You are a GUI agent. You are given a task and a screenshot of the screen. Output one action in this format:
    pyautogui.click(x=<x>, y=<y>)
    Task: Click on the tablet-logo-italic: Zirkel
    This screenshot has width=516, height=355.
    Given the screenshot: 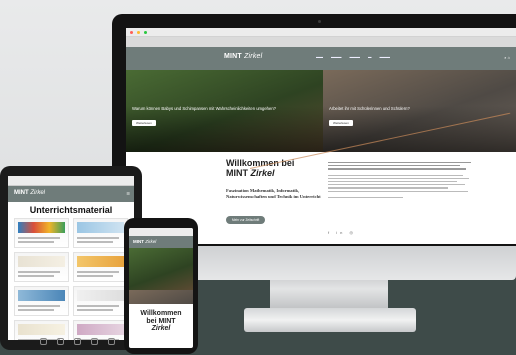 What is the action you would take?
    pyautogui.click(x=38, y=193)
    